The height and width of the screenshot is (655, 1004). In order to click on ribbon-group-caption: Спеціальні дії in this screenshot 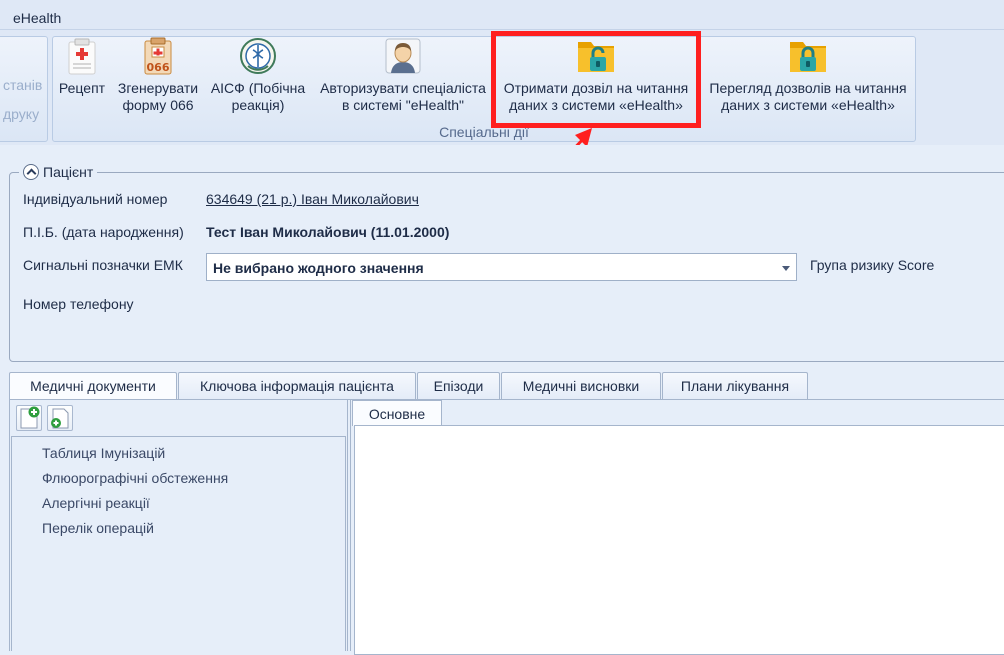, I will do `click(484, 132)`.